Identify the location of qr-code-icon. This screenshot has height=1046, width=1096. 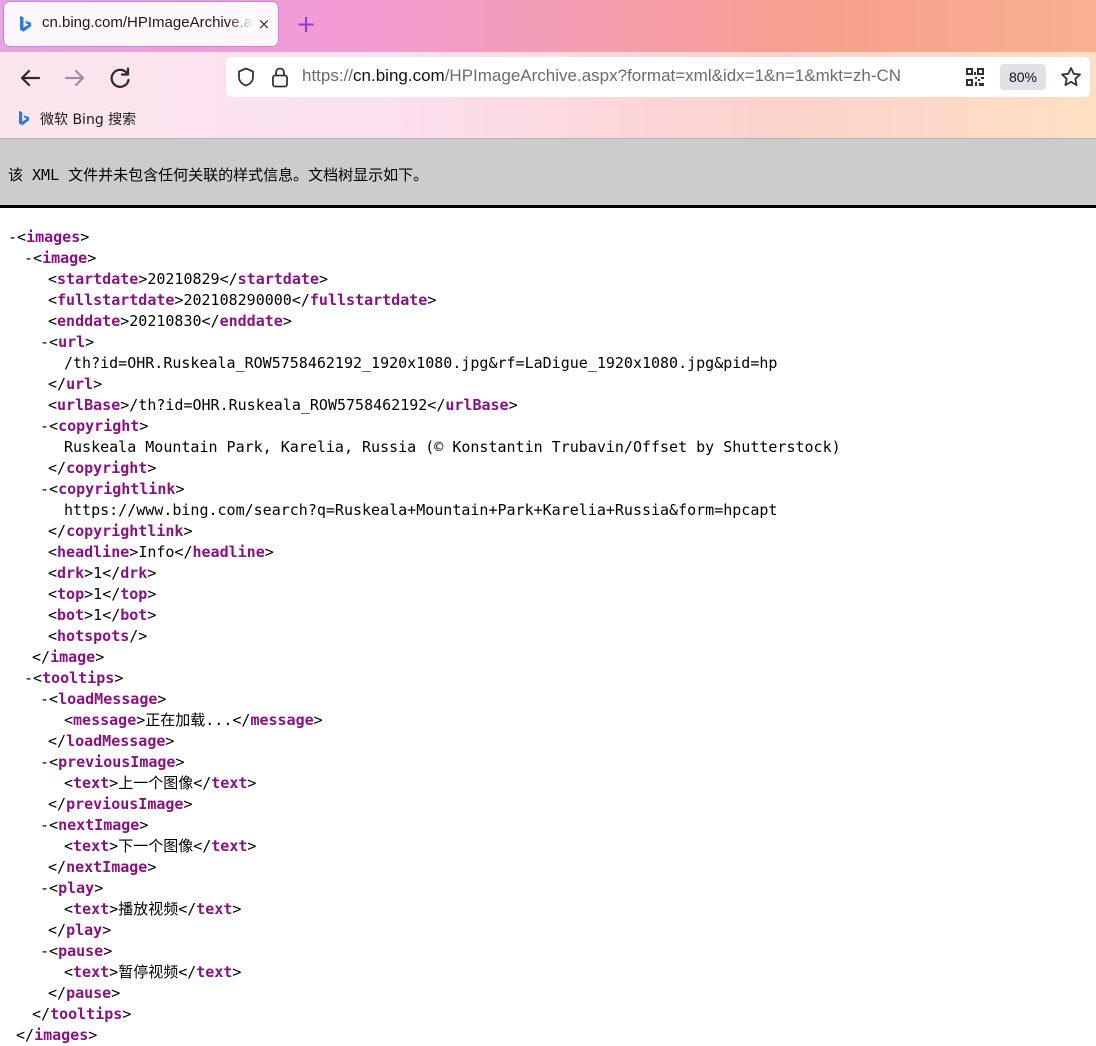
(975, 77).